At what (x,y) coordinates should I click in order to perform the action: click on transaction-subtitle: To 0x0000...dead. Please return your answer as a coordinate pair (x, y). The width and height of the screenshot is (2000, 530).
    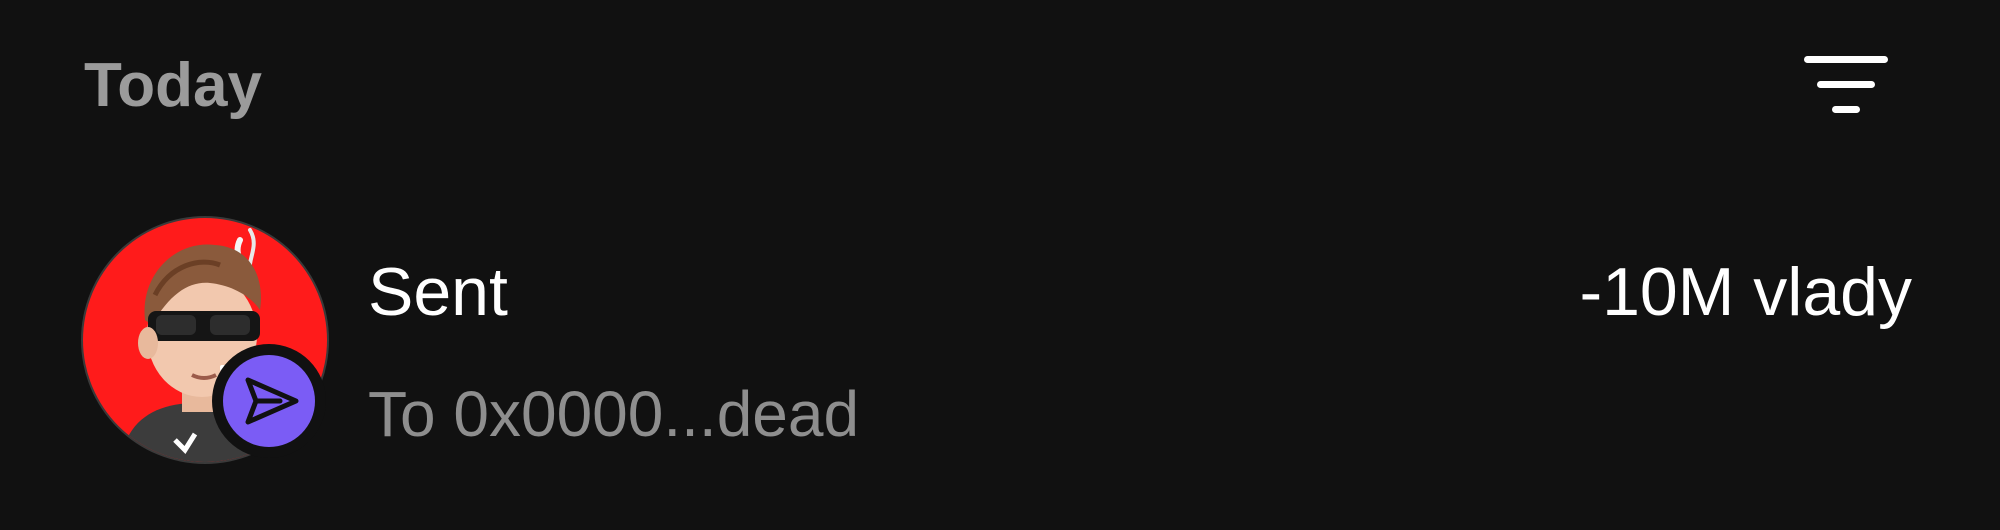
    Looking at the image, I should click on (614, 414).